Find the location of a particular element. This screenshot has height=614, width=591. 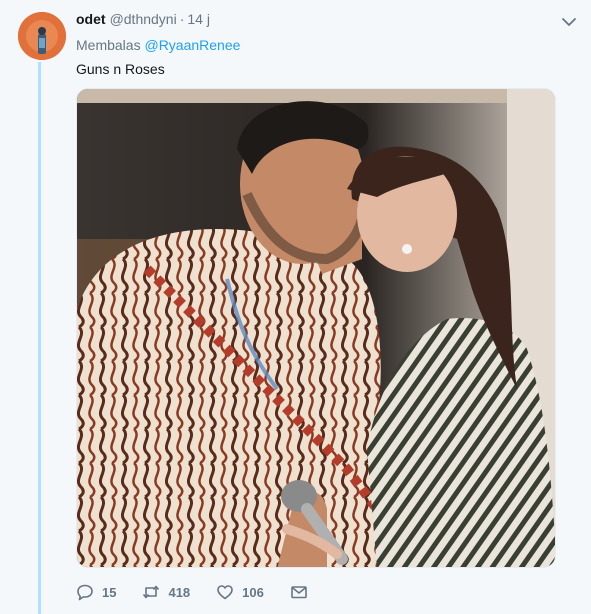

like-count: 106 is located at coordinates (253, 592).